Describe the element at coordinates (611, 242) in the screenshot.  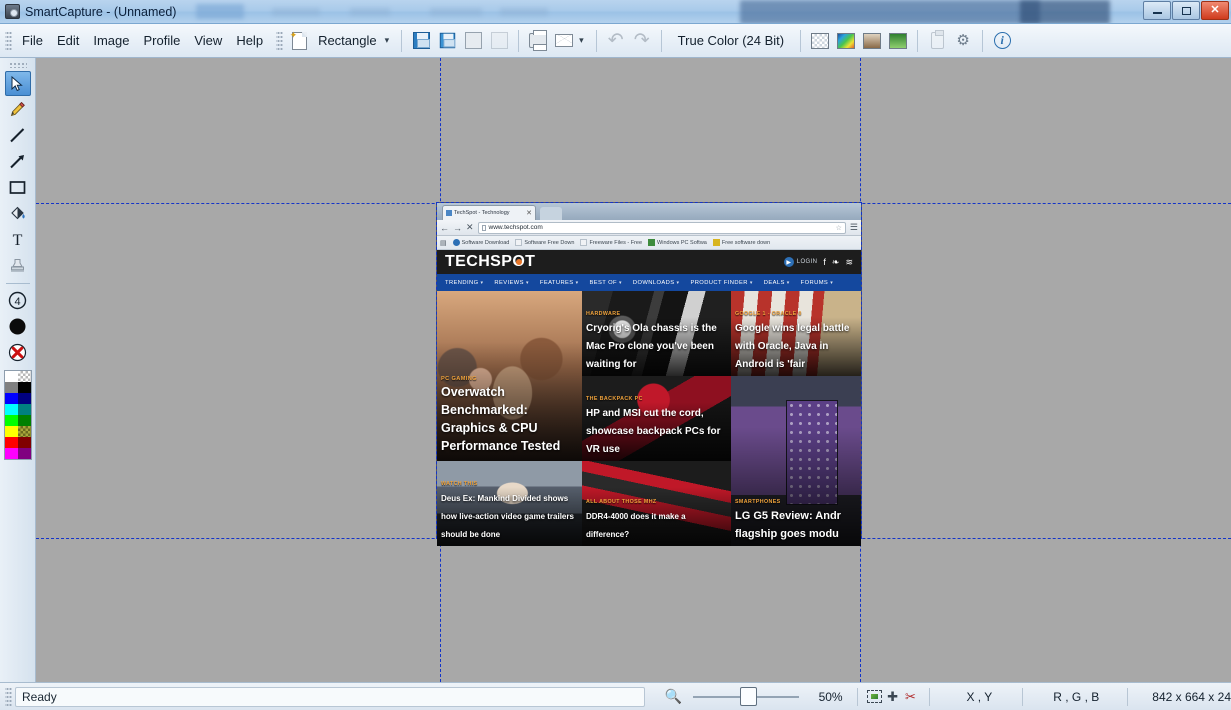
I see `bookmark-item: Freeware Files - Free` at that location.